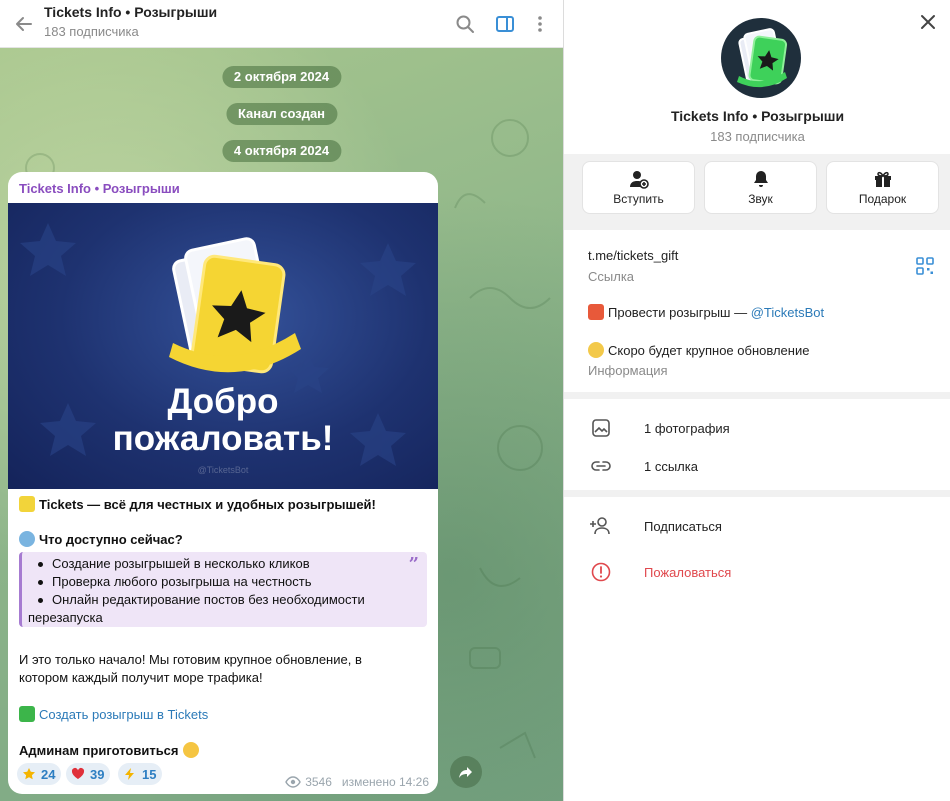 The height and width of the screenshot is (801, 950). Describe the element at coordinates (601, 428) in the screenshot. I see `photo-icon` at that location.